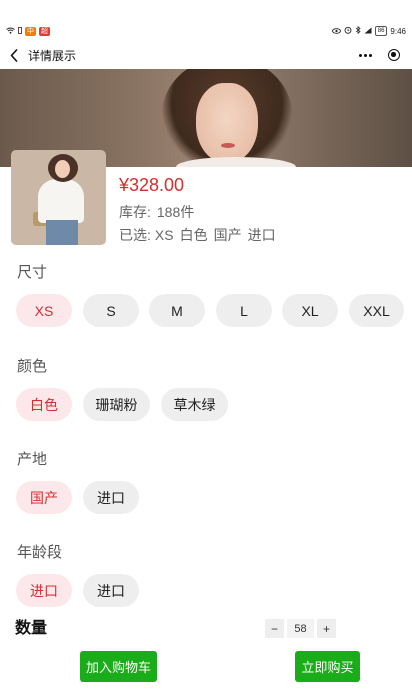  What do you see at coordinates (348, 31) in the screenshot?
I see `alarm-icon` at bounding box center [348, 31].